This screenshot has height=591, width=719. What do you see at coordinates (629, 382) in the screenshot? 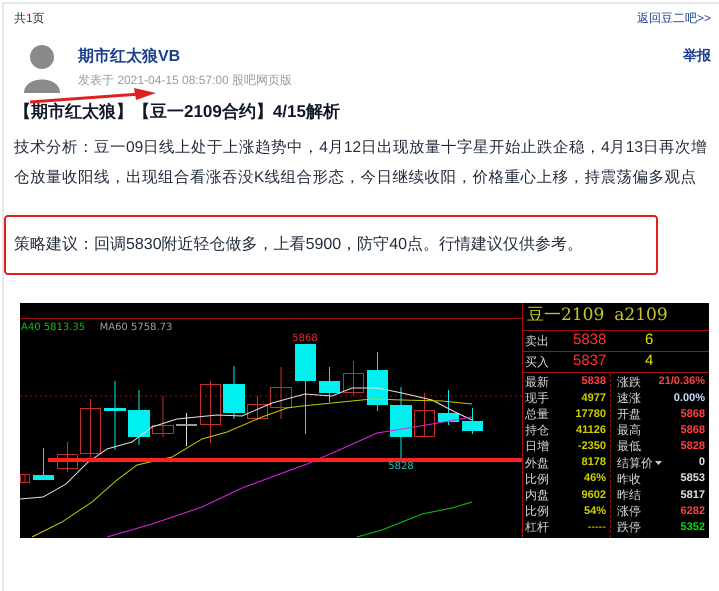
I see `stat-label: 涨跌` at bounding box center [629, 382].